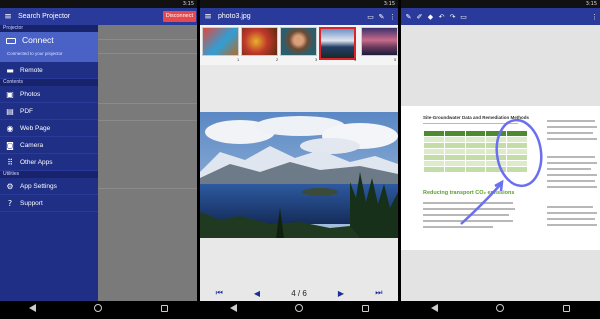 This screenshot has width=600, height=319. I want to click on previous-page-icon: ◀, so click(257, 293).